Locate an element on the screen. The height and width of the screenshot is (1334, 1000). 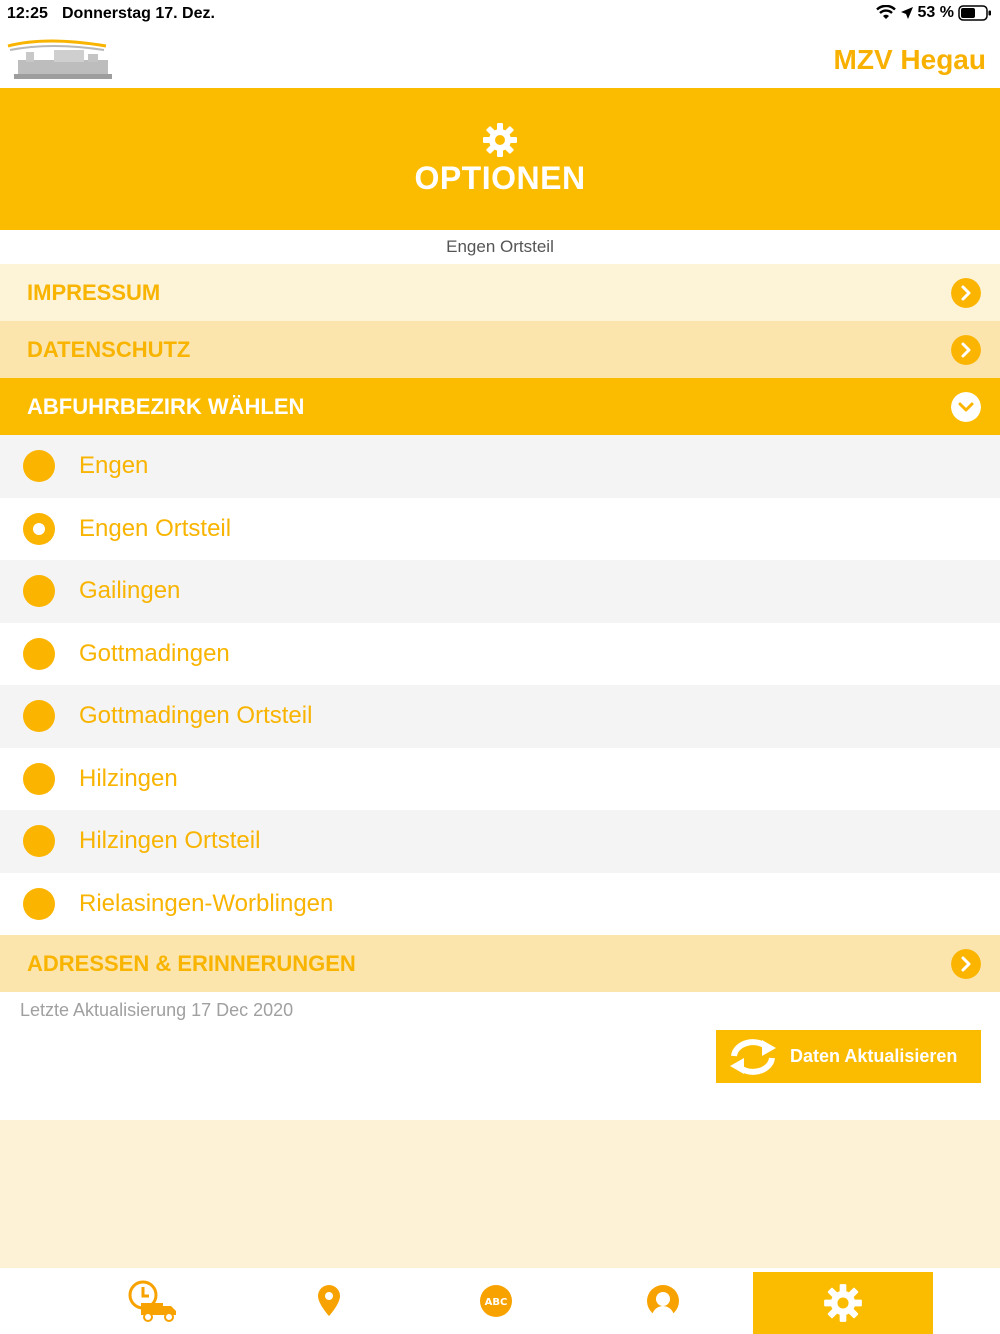
brand-title: MZV Hegau is located at coordinates (909, 59).